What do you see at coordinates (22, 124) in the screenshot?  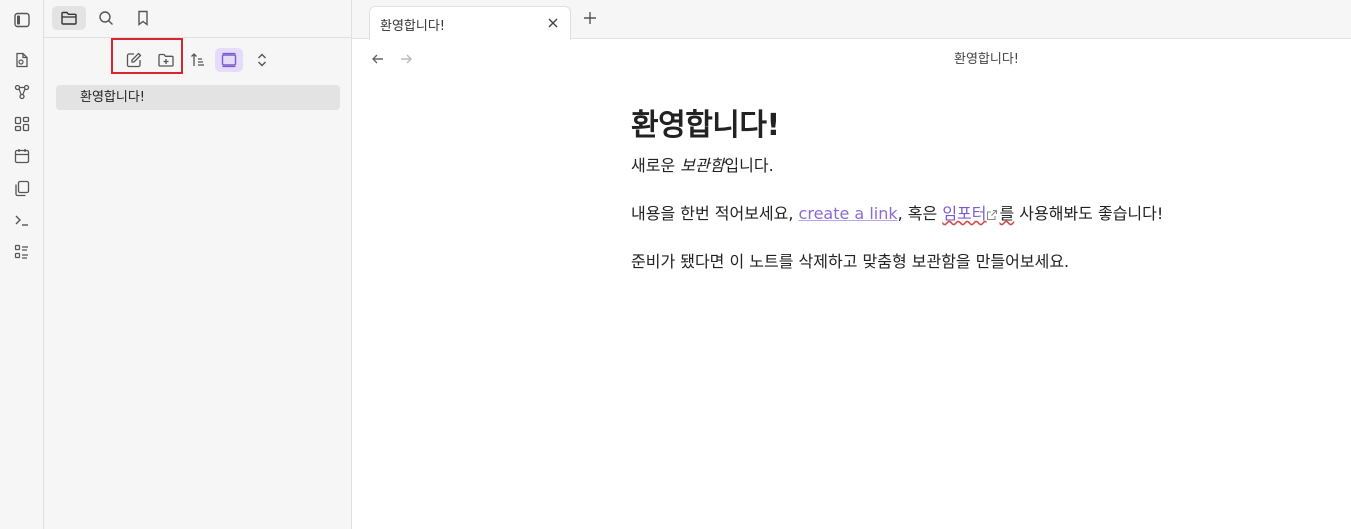 I see `canvas-icon` at bounding box center [22, 124].